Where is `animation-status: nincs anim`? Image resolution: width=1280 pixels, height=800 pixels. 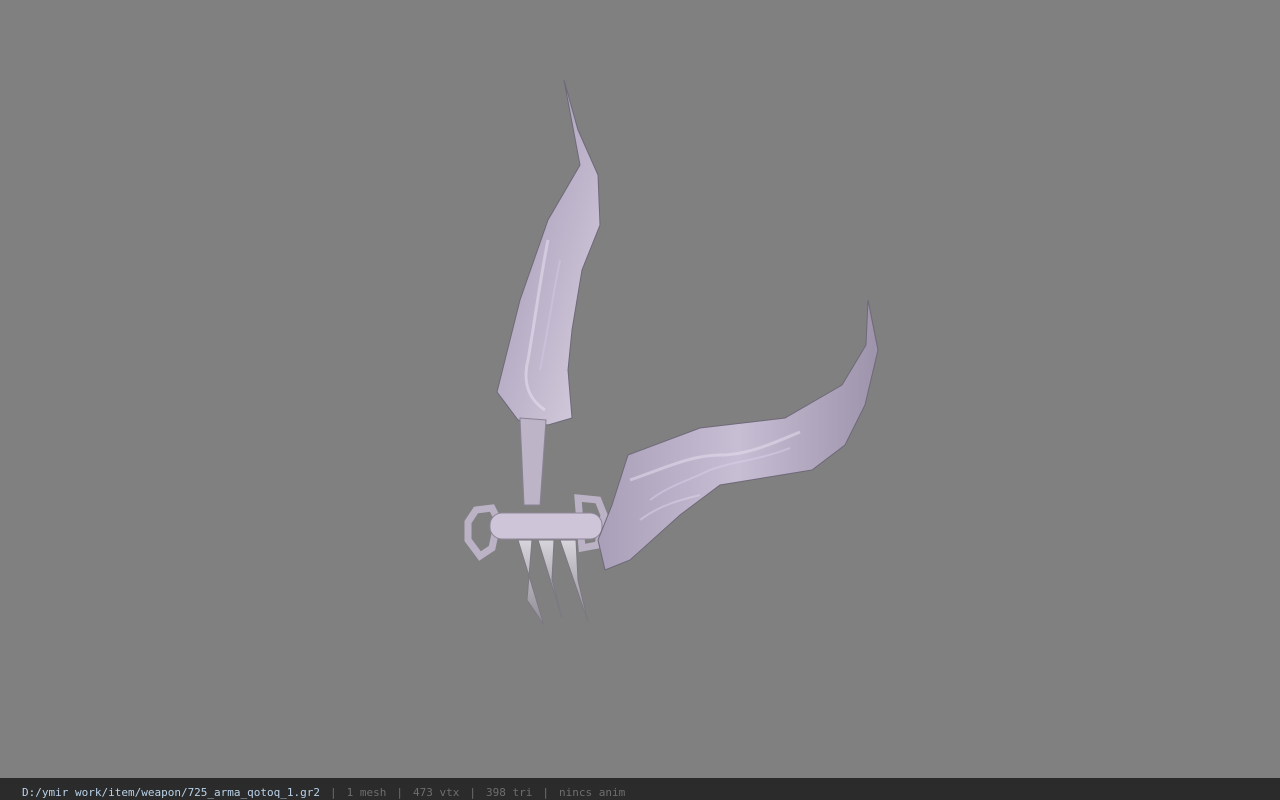 animation-status: nincs anim is located at coordinates (592, 792).